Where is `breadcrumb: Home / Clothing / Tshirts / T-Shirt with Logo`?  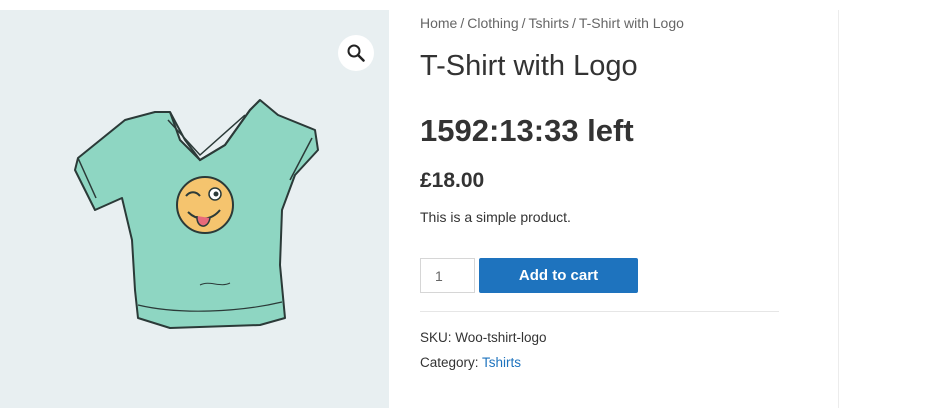
breadcrumb: Home / Clothing / Tshirts / T-Shirt with Logo is located at coordinates (552, 23).